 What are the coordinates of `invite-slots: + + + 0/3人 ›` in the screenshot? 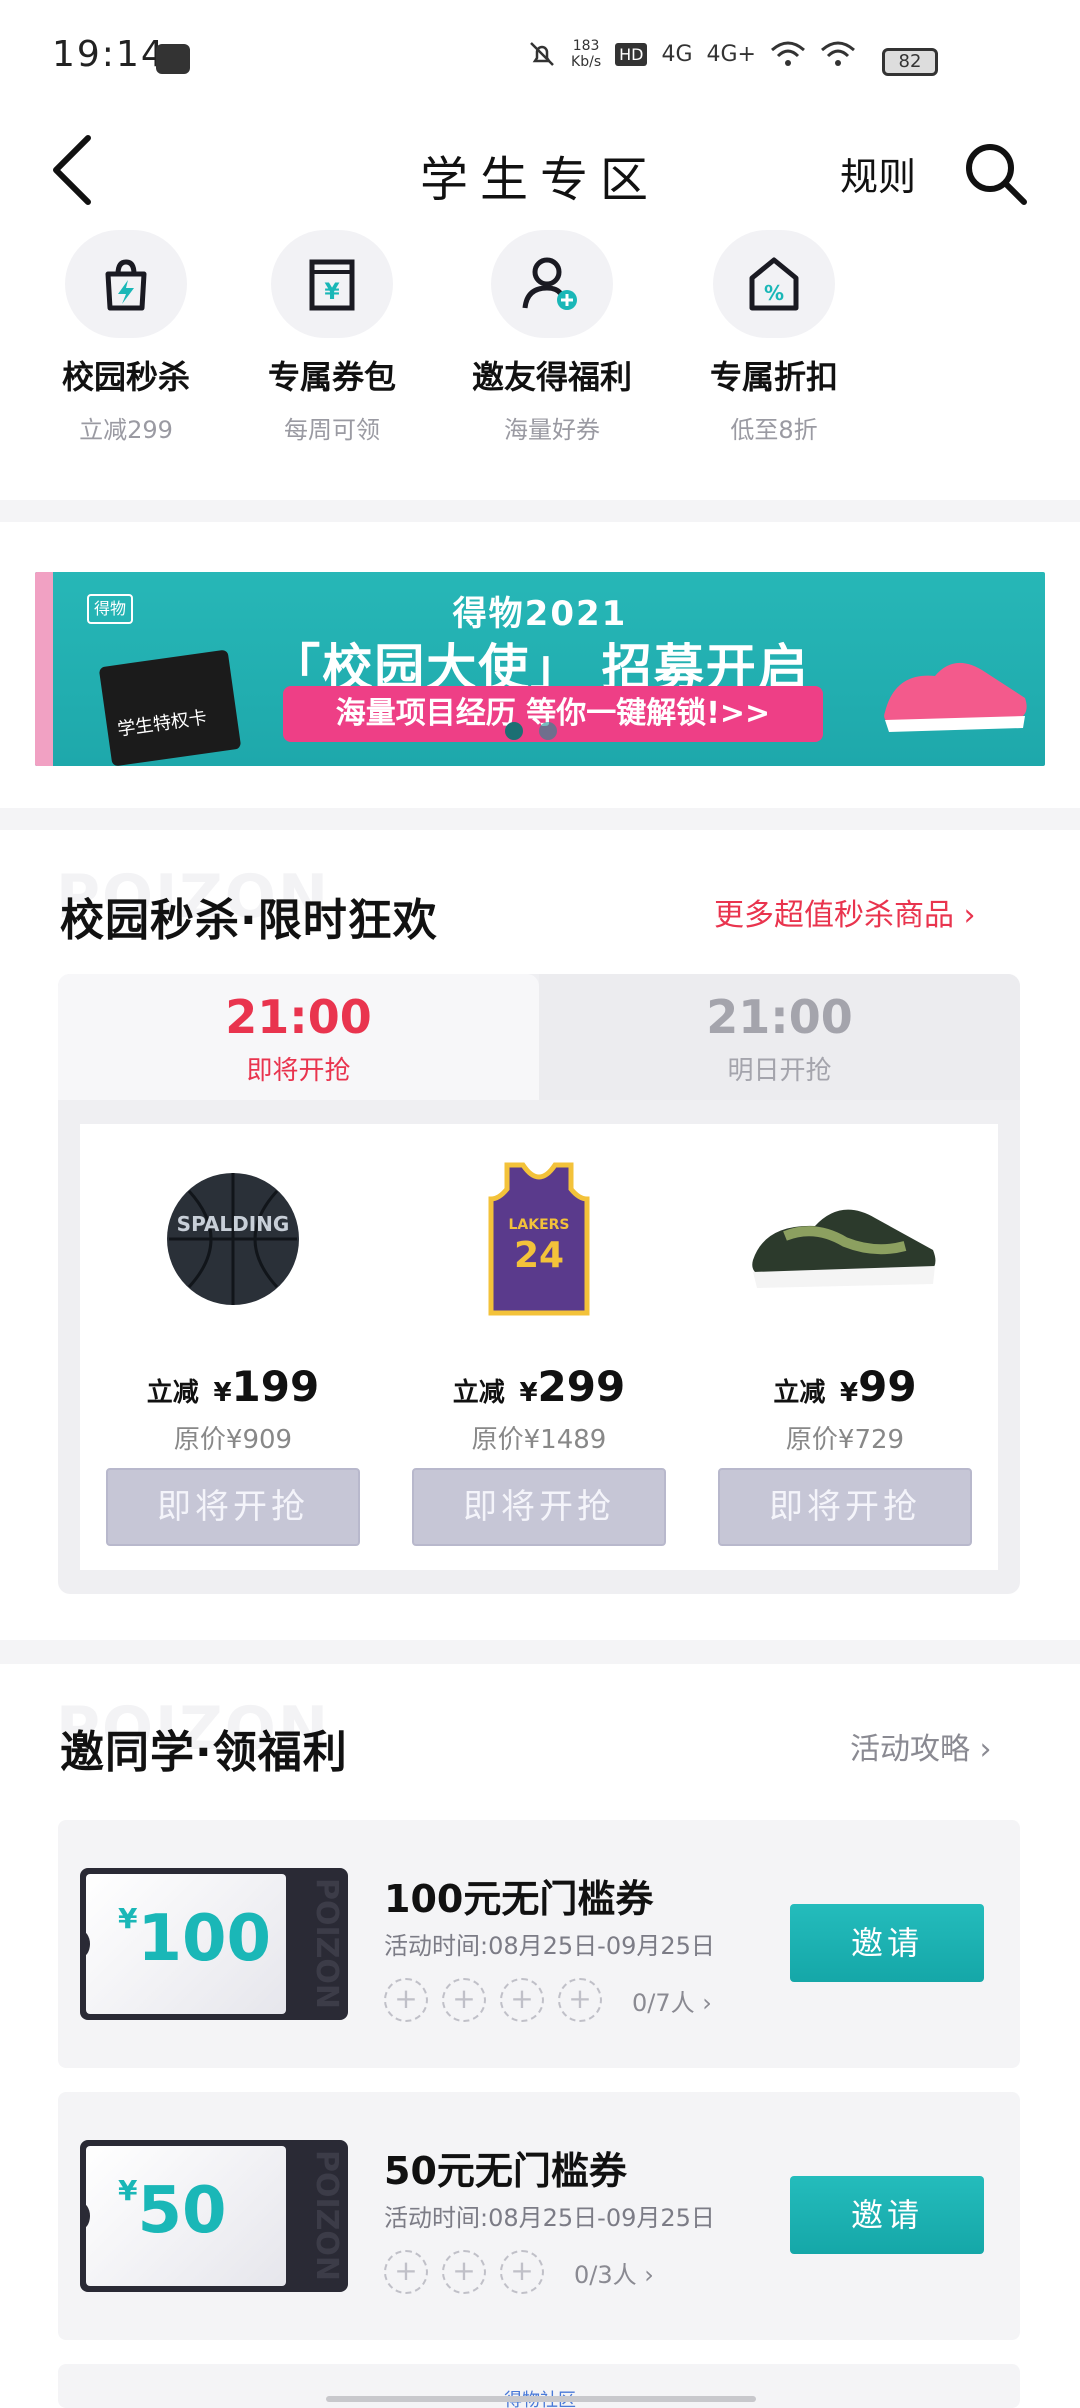 It's located at (519, 2272).